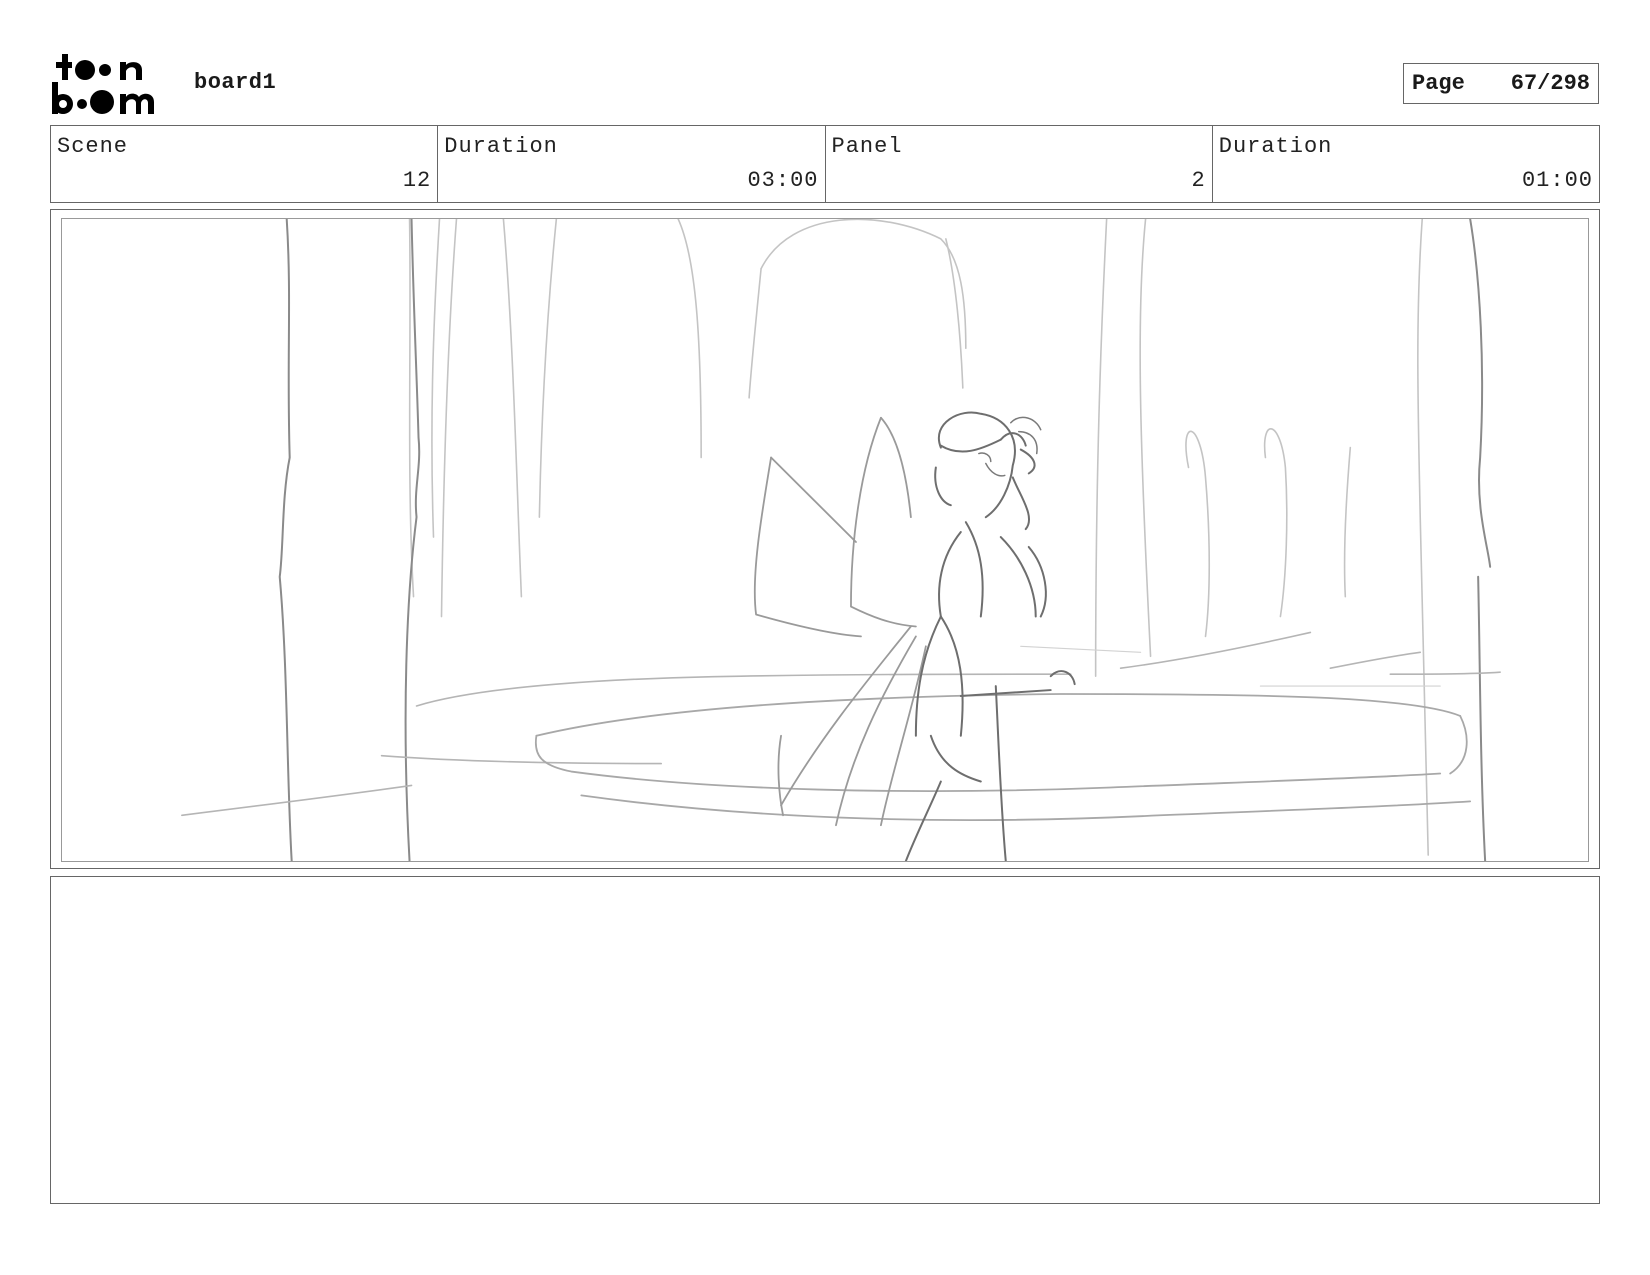  Describe the element at coordinates (113, 84) in the screenshot. I see `toonboom-logo` at that location.